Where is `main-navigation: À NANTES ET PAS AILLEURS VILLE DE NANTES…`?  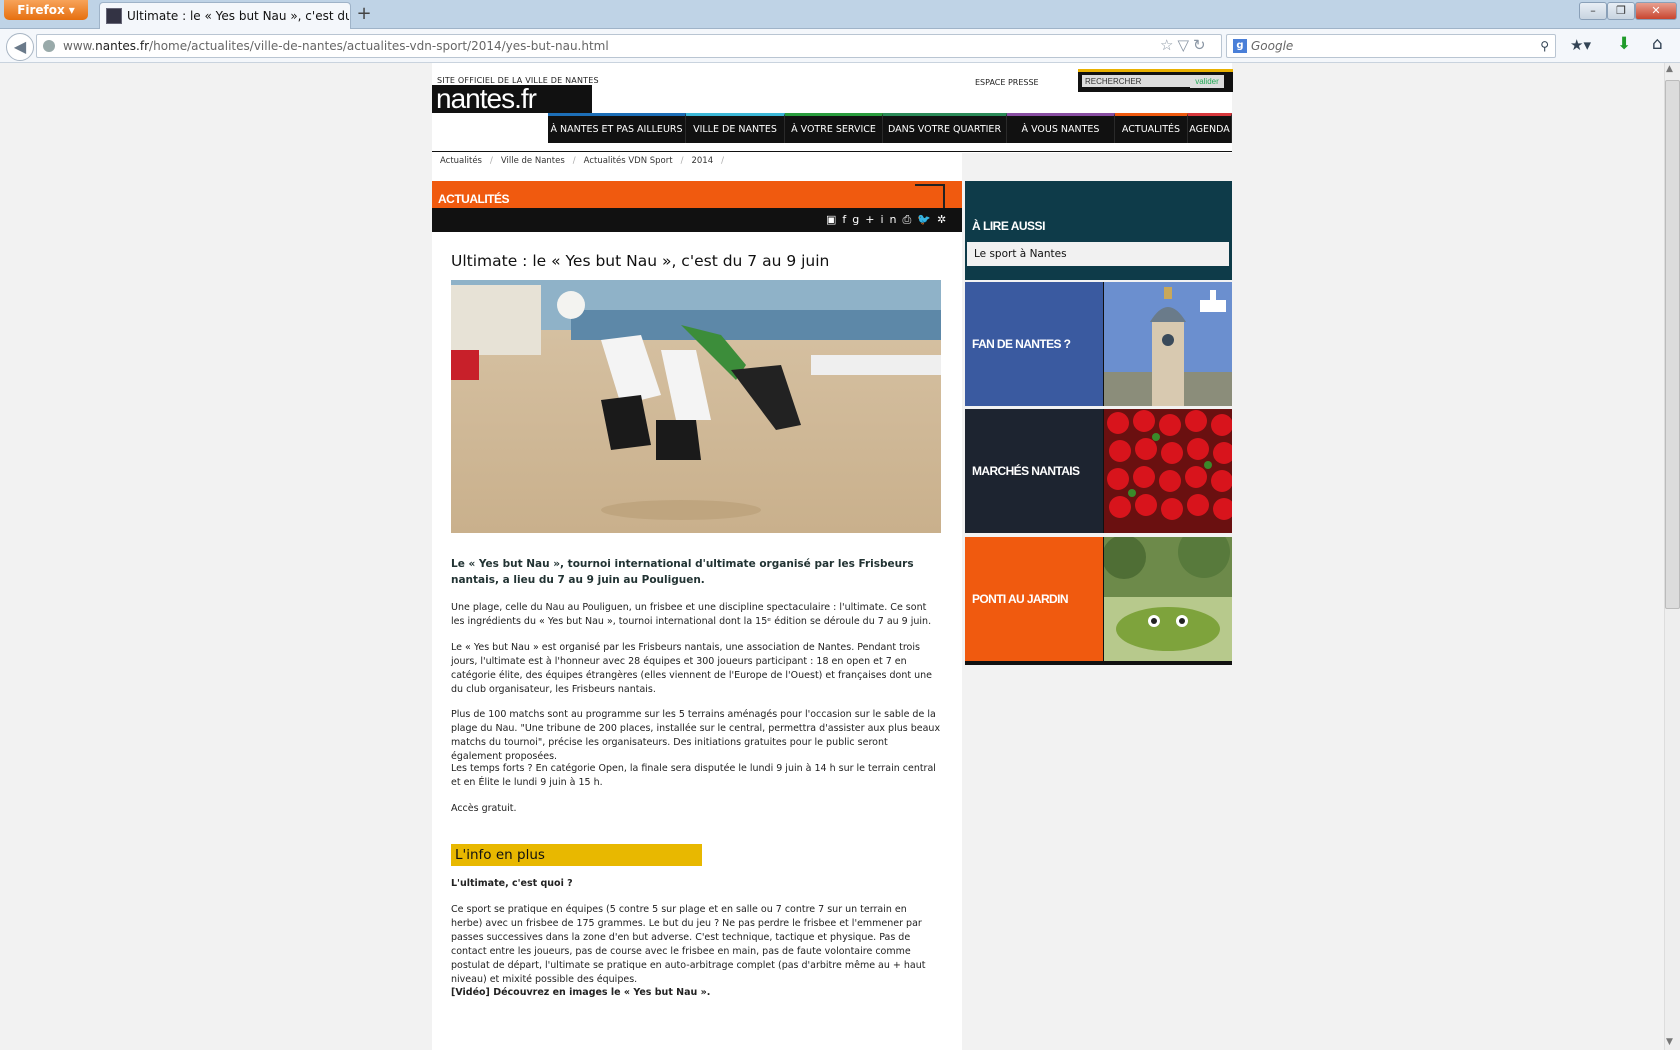 main-navigation: À NANTES ET PAS AILLEURS VILLE DE NANTES… is located at coordinates (890, 128).